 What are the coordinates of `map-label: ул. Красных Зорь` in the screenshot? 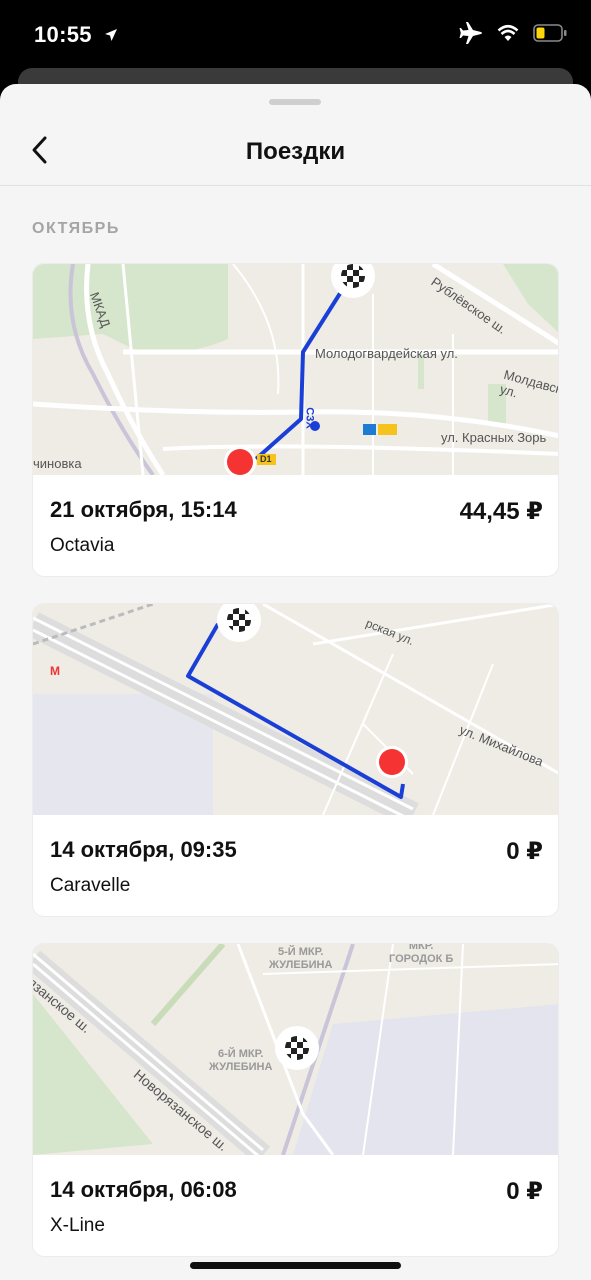 It's located at (494, 437).